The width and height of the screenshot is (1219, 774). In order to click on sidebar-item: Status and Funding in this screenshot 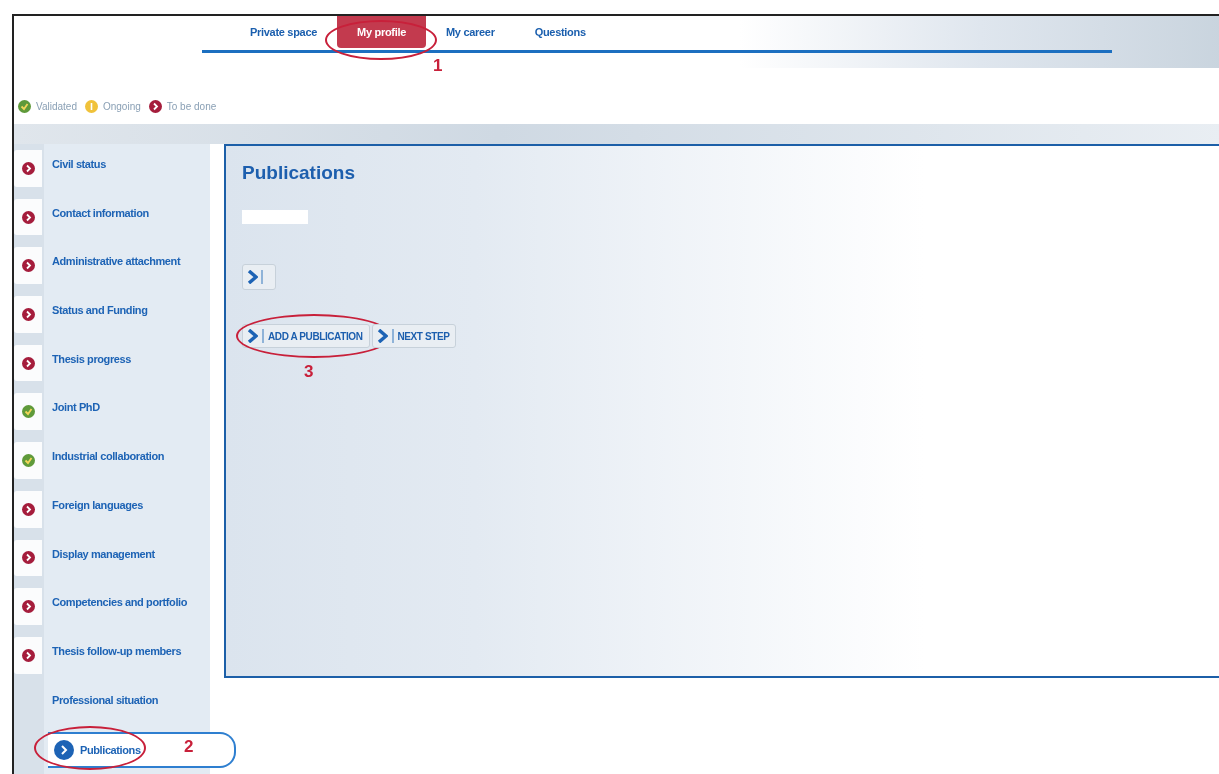, I will do `click(127, 314)`.